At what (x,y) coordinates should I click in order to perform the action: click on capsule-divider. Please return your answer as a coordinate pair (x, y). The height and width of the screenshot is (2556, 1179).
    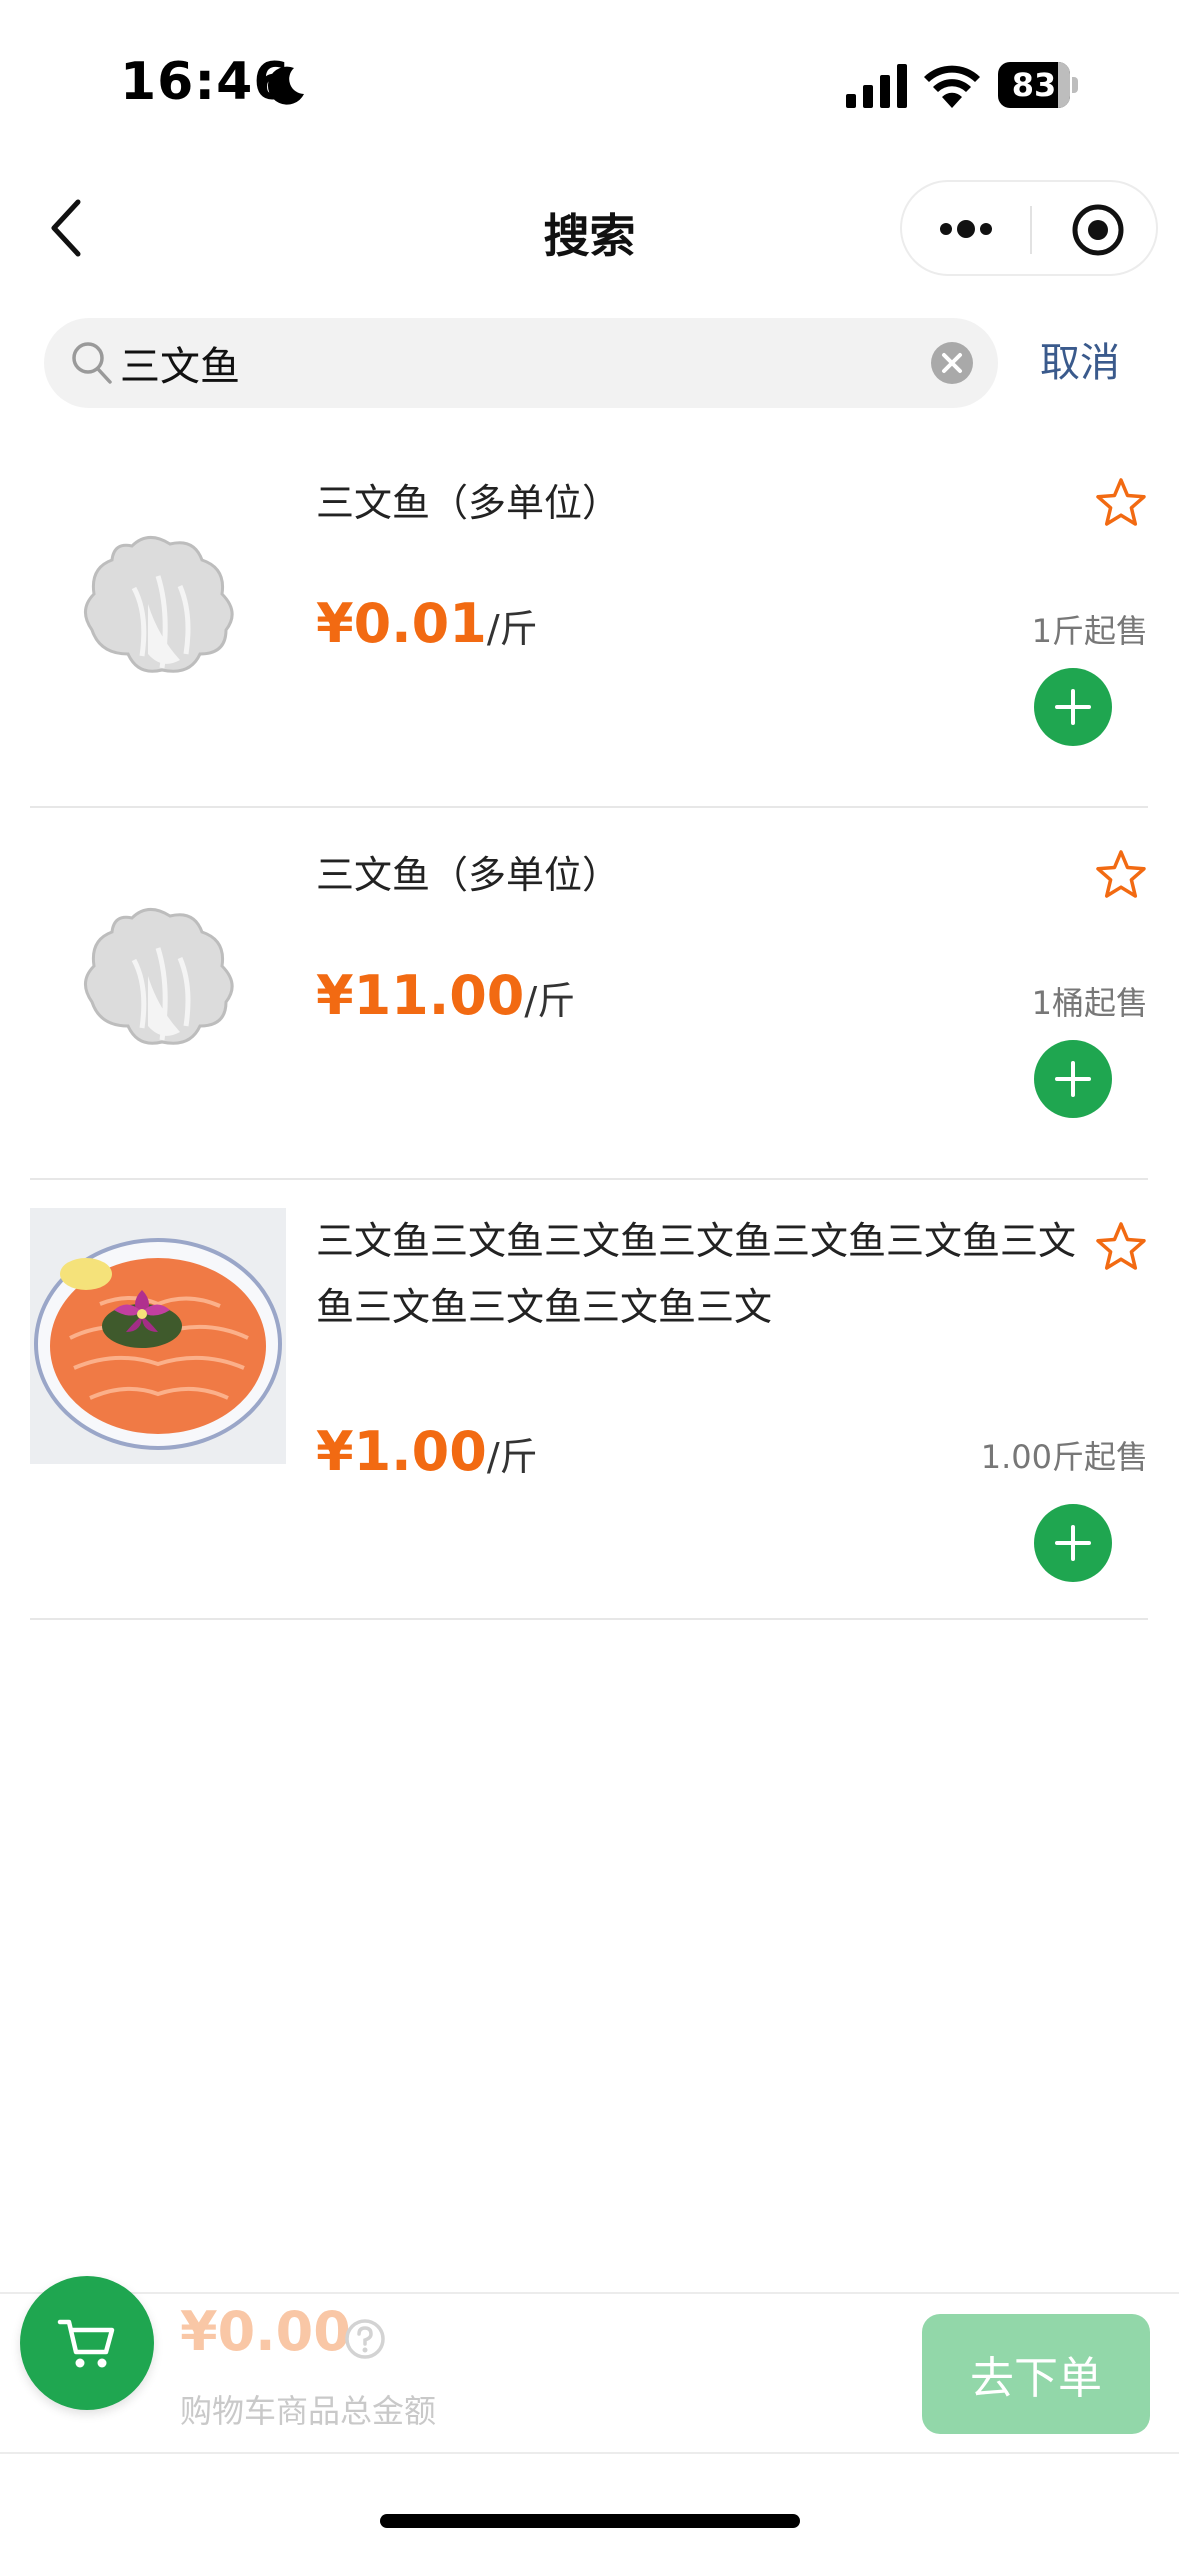
    Looking at the image, I should click on (1031, 230).